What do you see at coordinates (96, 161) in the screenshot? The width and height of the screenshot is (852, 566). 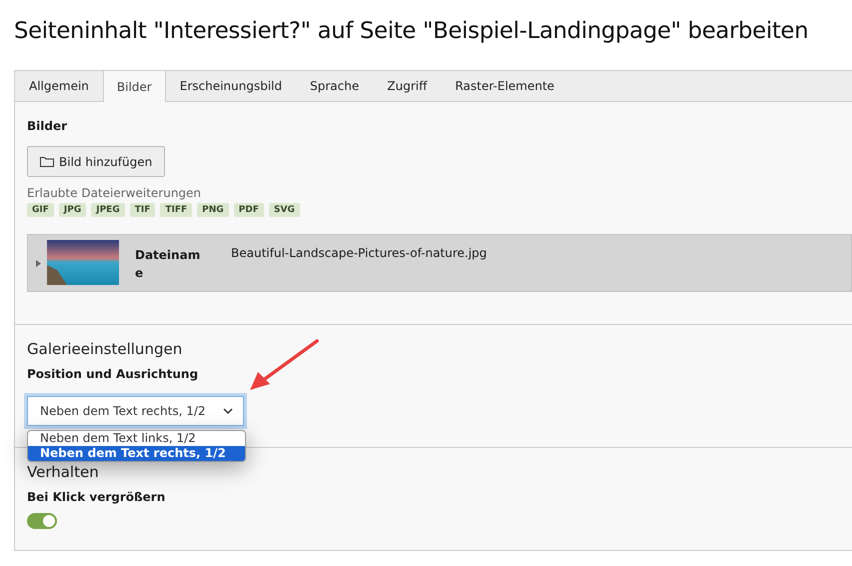 I see `add-image-button: Bild hinzufügen` at bounding box center [96, 161].